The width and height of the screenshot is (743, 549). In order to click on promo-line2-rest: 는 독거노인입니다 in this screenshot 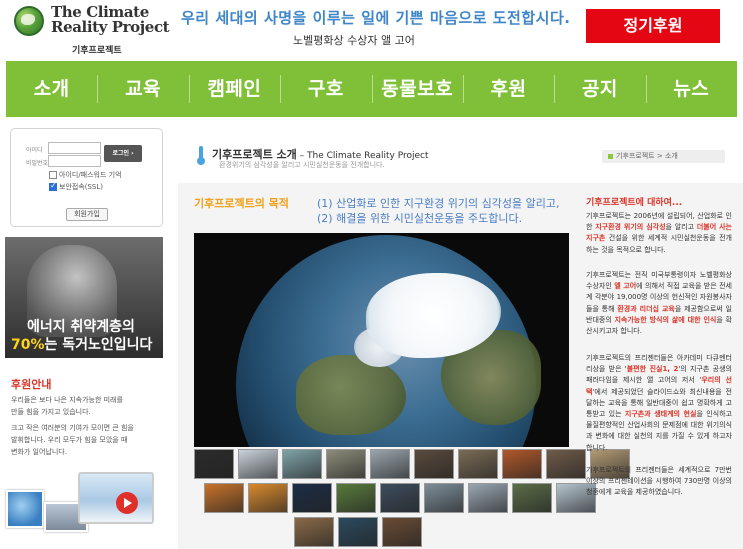, I will do `click(98, 345)`.